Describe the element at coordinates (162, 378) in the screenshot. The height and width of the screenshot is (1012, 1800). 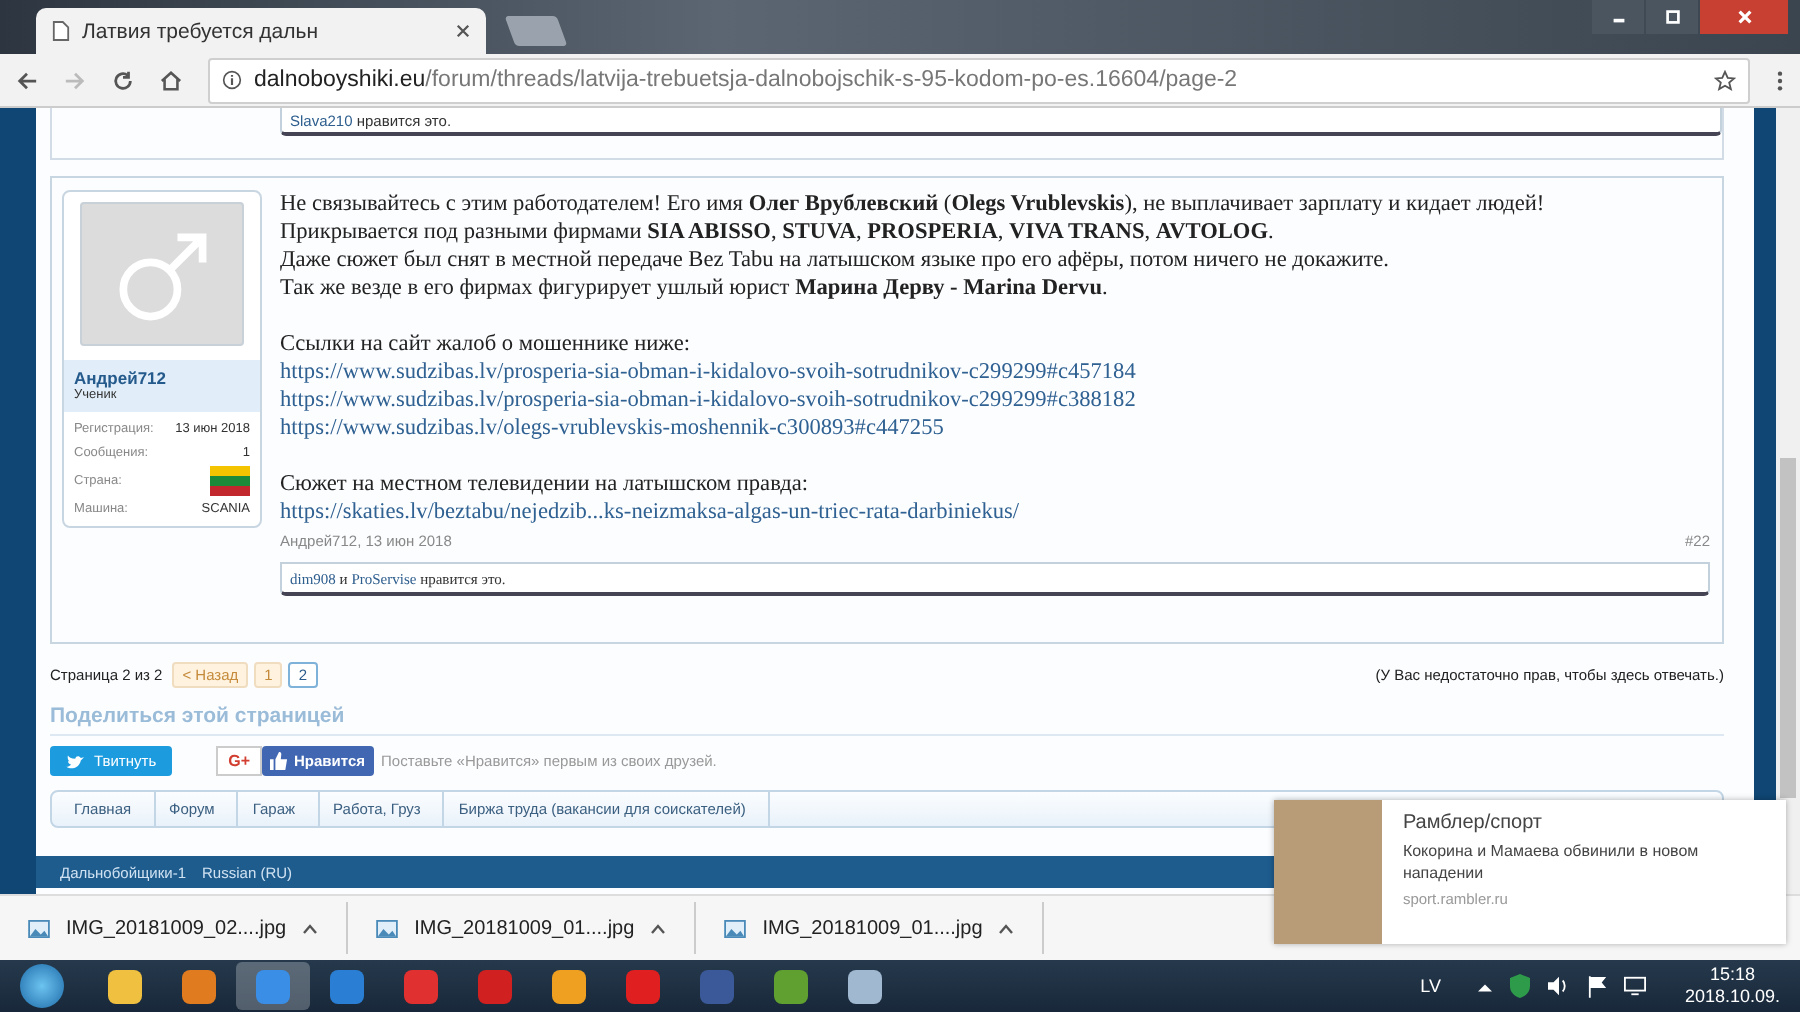
I see `user-name: Андрей712` at that location.